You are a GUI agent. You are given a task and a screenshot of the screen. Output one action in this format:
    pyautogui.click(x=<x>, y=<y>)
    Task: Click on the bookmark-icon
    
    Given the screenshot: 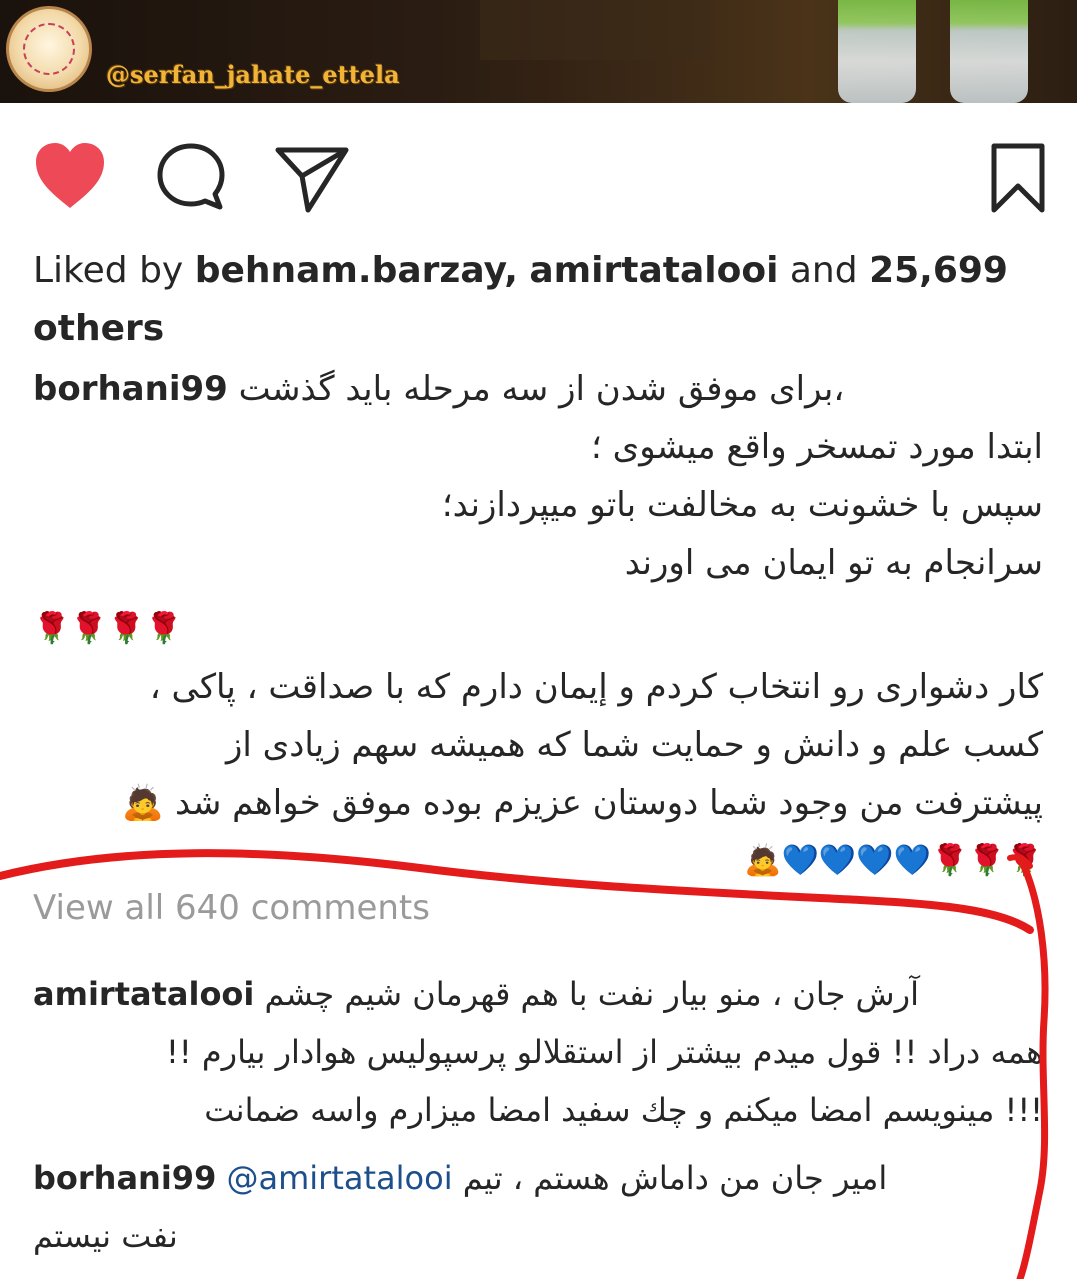 What is the action you would take?
    pyautogui.click(x=1018, y=180)
    